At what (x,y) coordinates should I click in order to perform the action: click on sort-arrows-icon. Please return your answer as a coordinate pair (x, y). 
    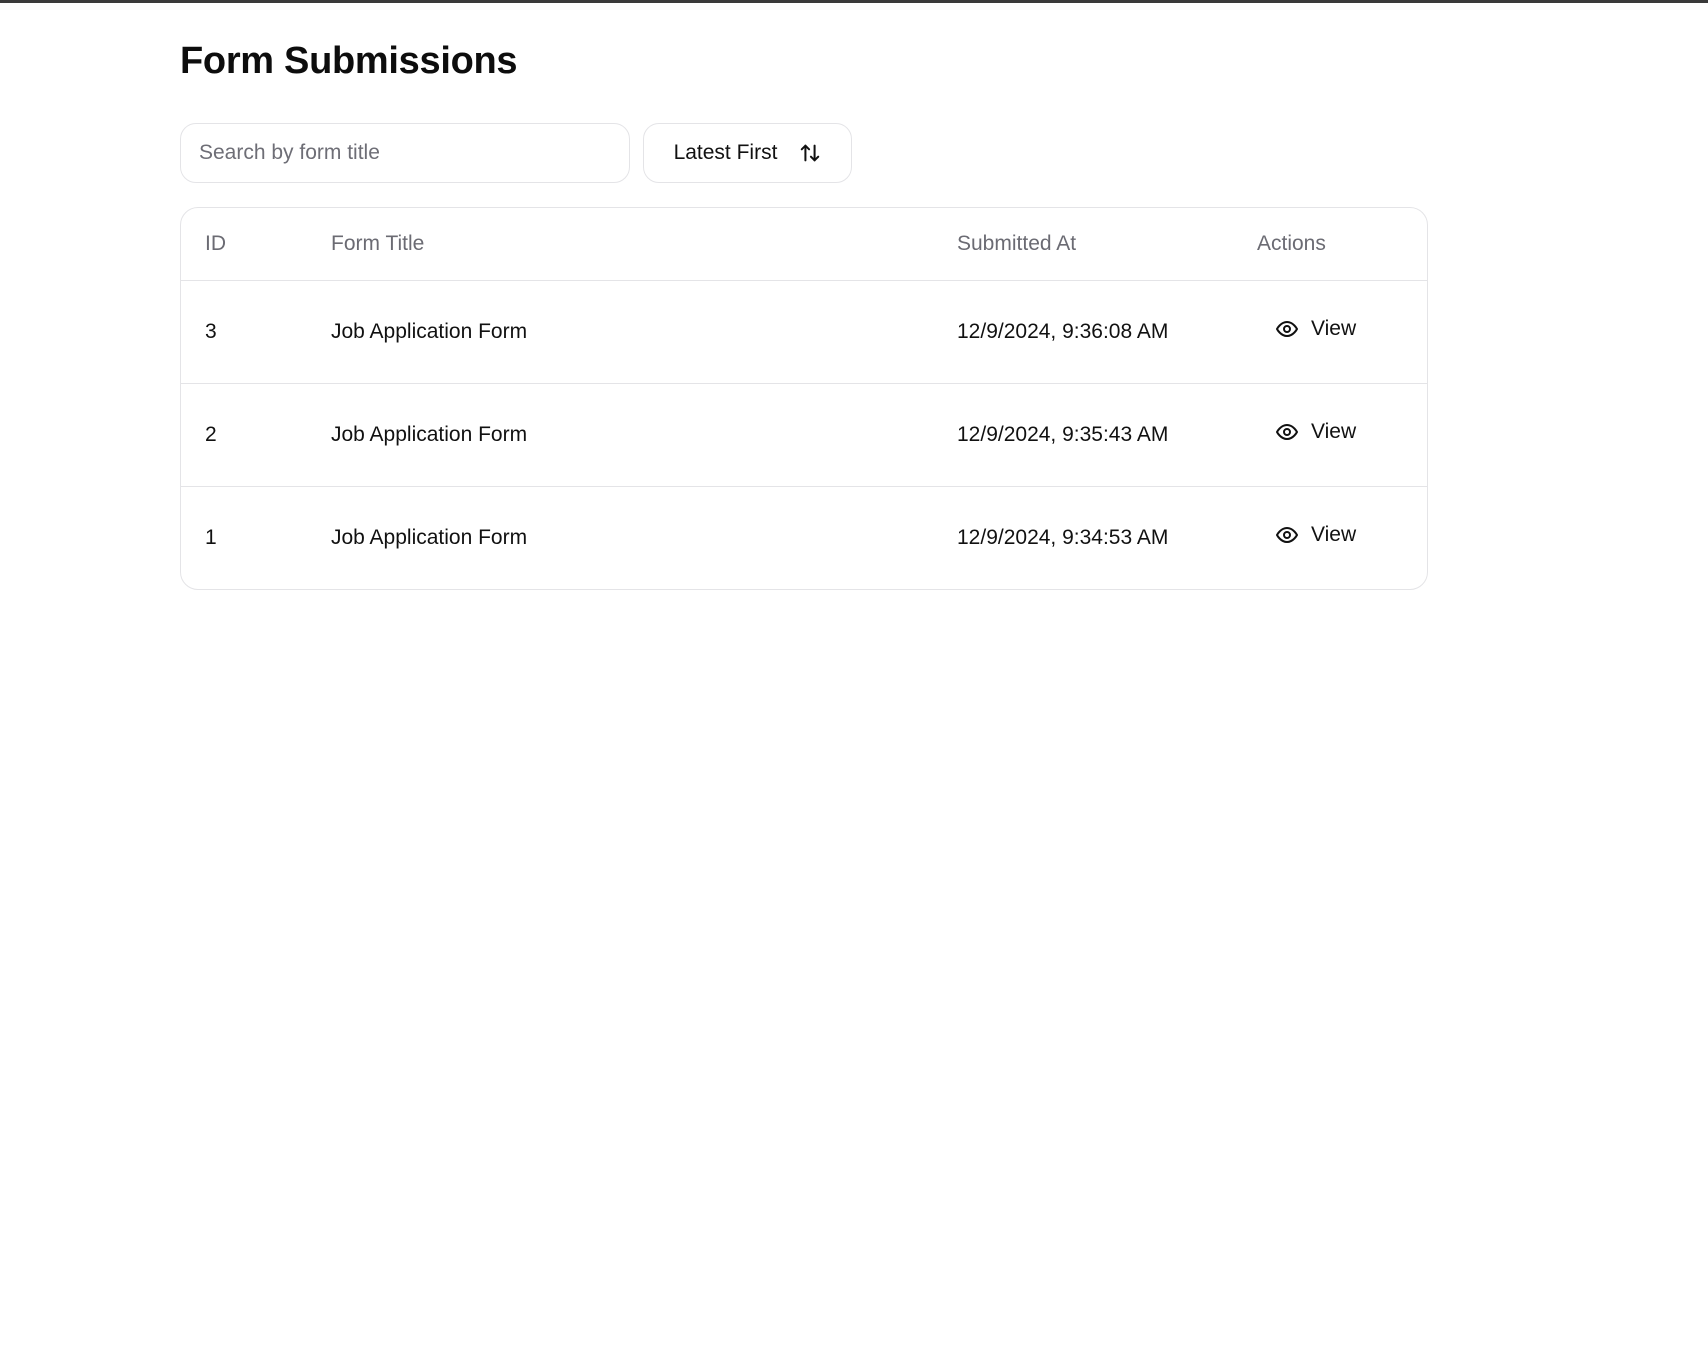
    Looking at the image, I should click on (810, 153).